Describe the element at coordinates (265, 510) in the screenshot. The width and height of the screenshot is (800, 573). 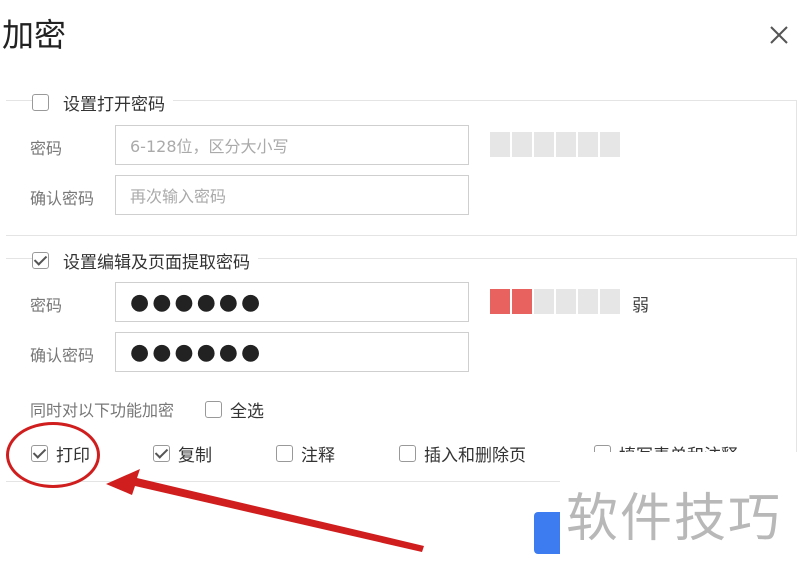
I see `annotation-arrow-icon` at that location.